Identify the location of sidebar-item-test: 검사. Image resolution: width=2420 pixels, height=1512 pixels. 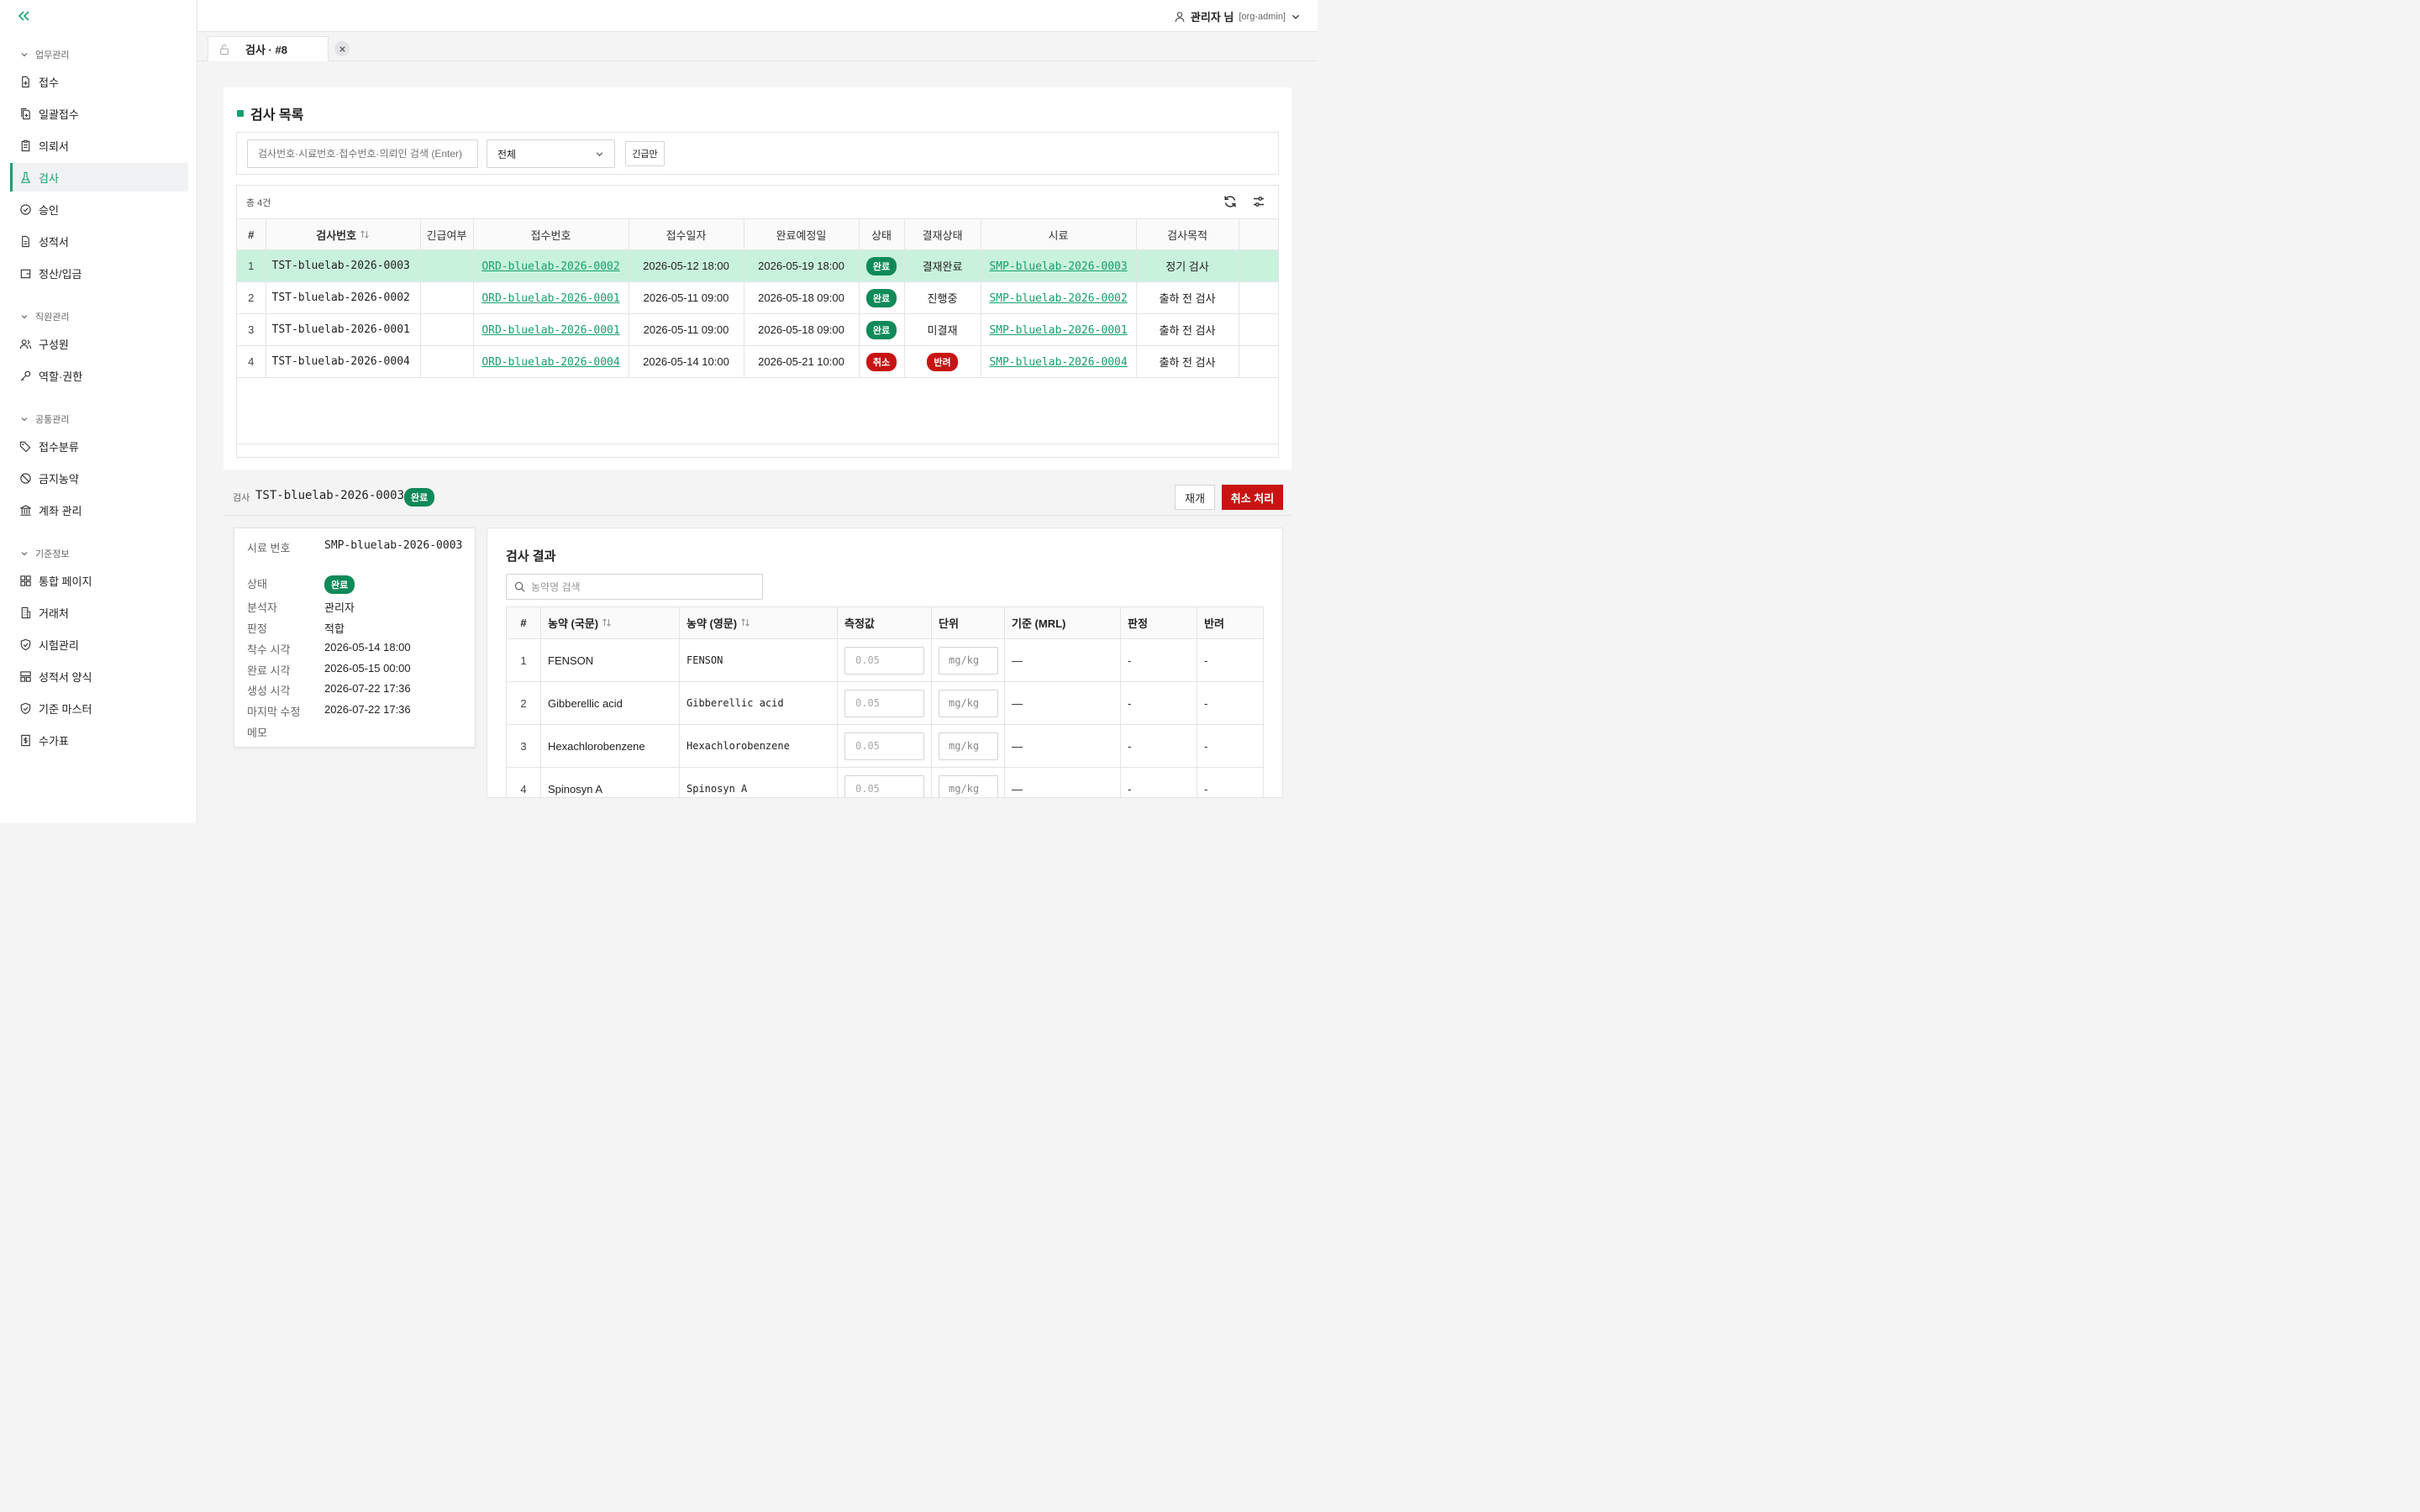
(99, 177).